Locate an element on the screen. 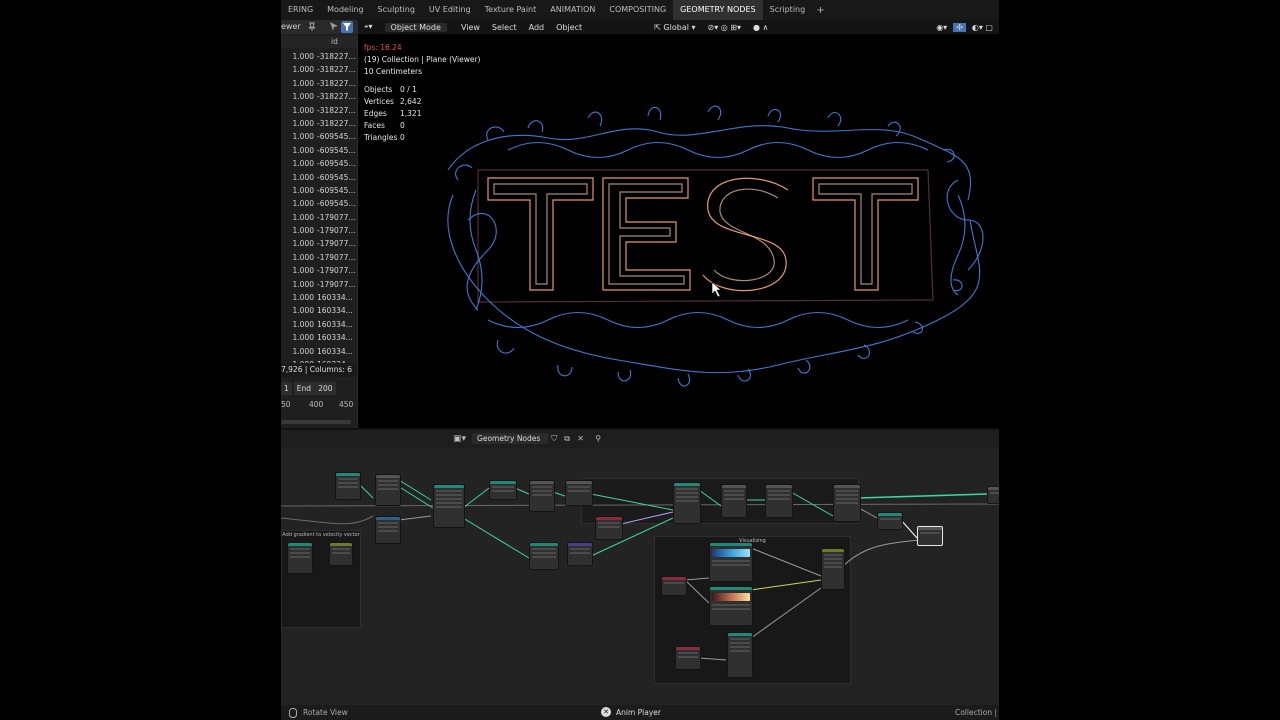 The image size is (1280, 720). spreadsheet-column-header: id is located at coordinates (319, 42).